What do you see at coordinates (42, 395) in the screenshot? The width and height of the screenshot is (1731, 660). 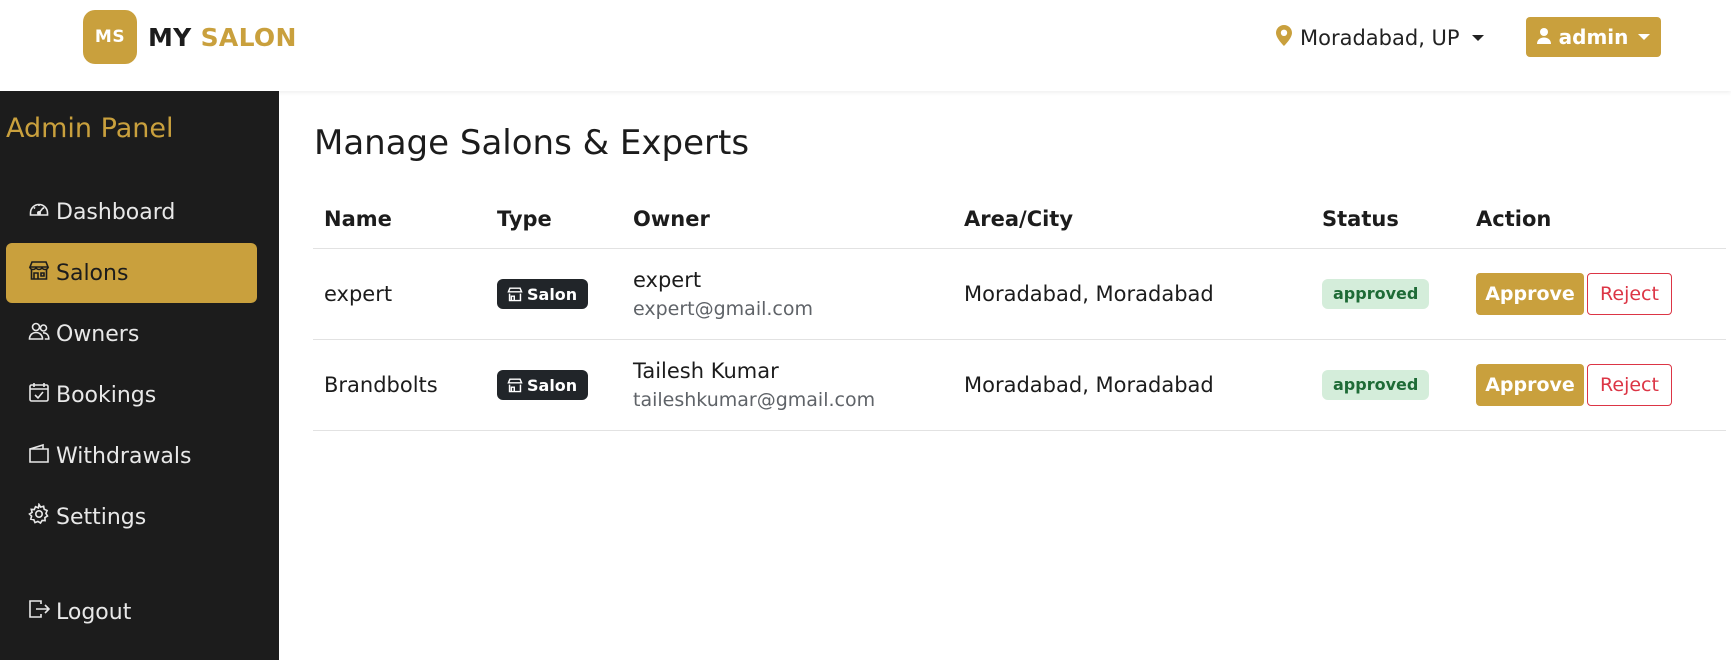 I see `calendar-check-icon` at bounding box center [42, 395].